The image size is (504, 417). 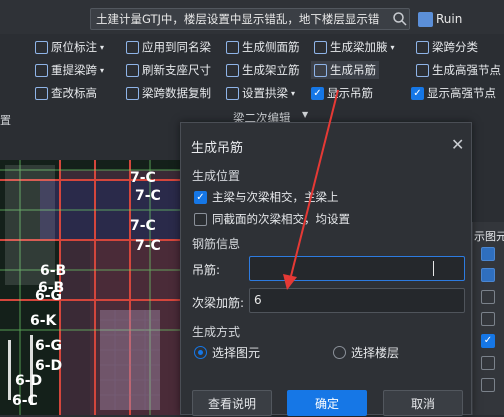 I want to click on top-bar: 土建计量GTJ中，楼层设置中显示错乱，地下楼层显示错 Ruin, so click(x=252, y=17).